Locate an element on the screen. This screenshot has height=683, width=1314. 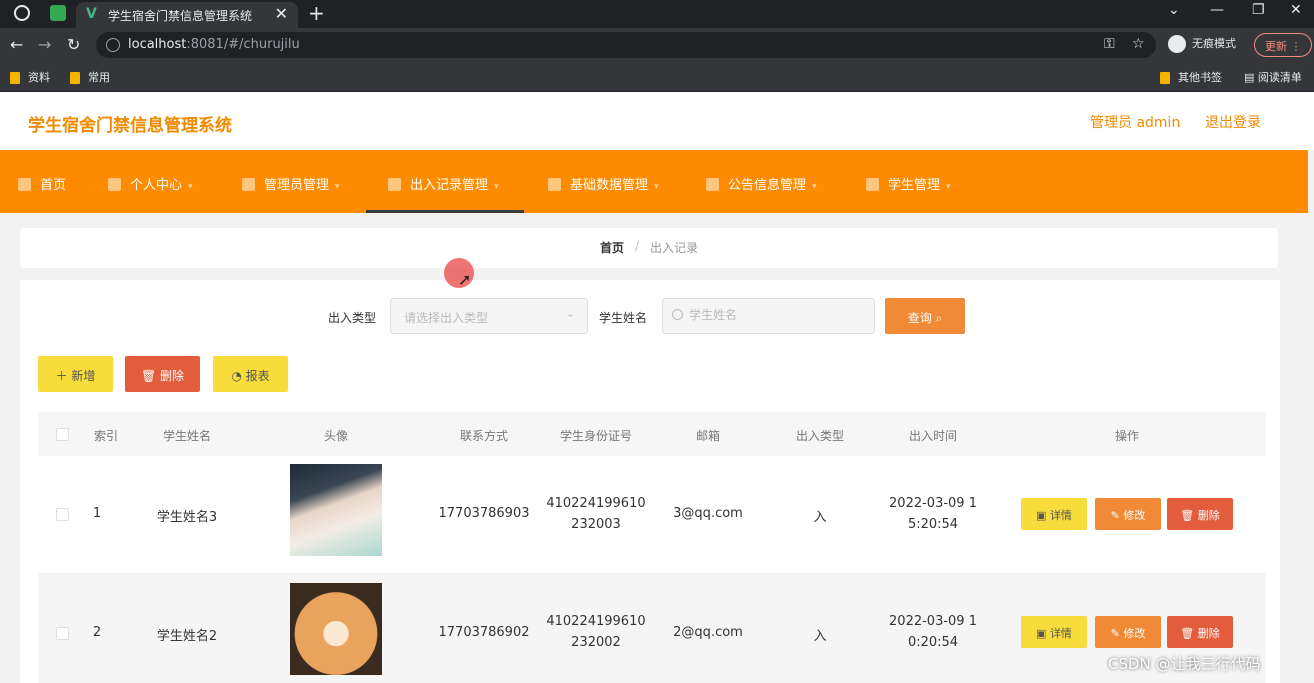
entry-type: 入 is located at coordinates (820, 517).